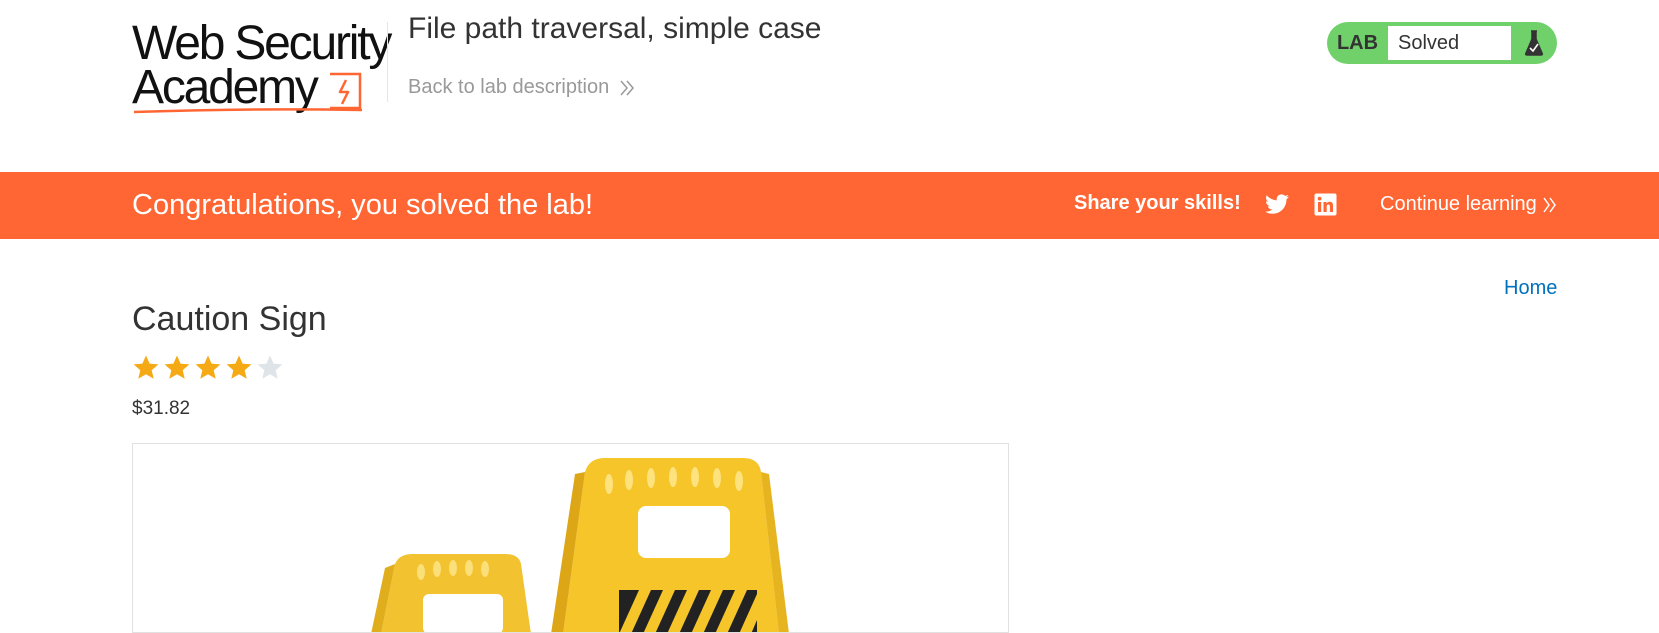 This screenshot has height=633, width=1659. Describe the element at coordinates (1530, 288) in the screenshot. I see `home-link: Home` at that location.